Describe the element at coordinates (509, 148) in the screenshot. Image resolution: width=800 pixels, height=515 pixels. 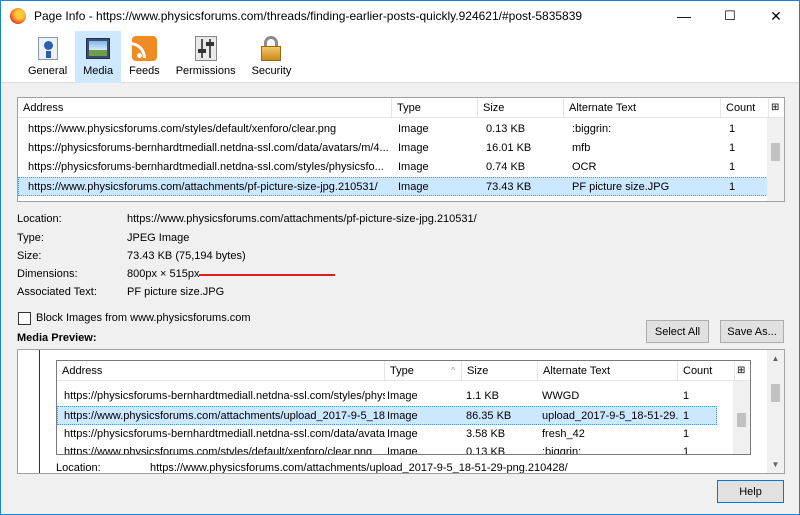
I see `cell-size: 16.01 KB` at that location.